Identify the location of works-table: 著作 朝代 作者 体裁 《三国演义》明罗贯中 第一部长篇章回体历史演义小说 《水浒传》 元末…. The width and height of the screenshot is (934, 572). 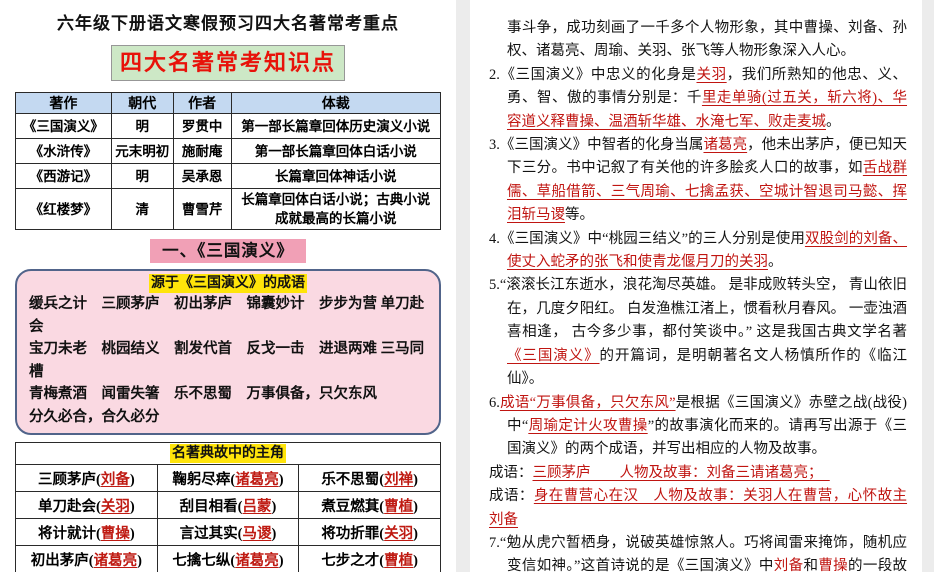
(228, 161).